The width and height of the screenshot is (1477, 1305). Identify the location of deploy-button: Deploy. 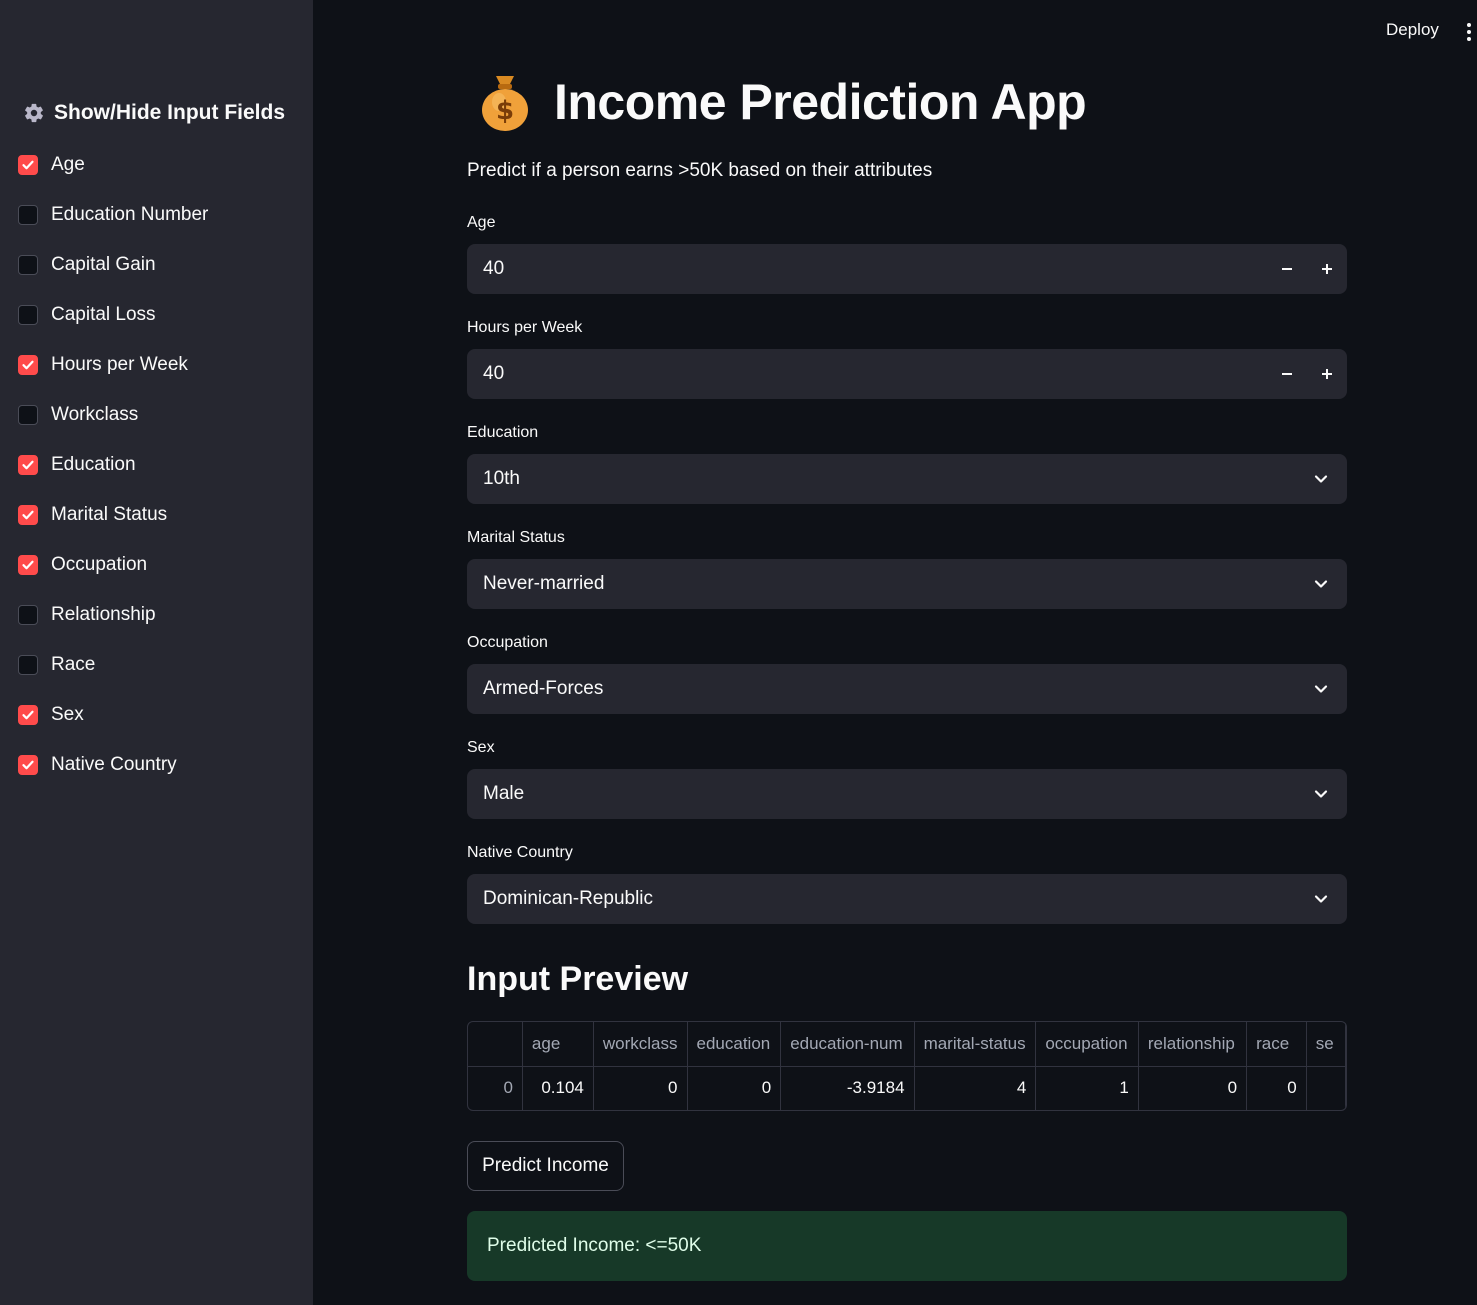
(1412, 30).